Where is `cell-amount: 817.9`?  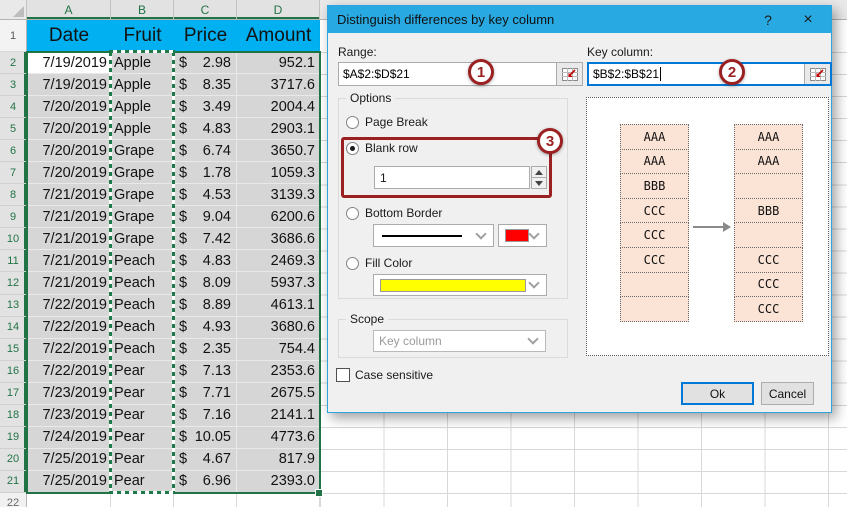 cell-amount: 817.9 is located at coordinates (278, 459).